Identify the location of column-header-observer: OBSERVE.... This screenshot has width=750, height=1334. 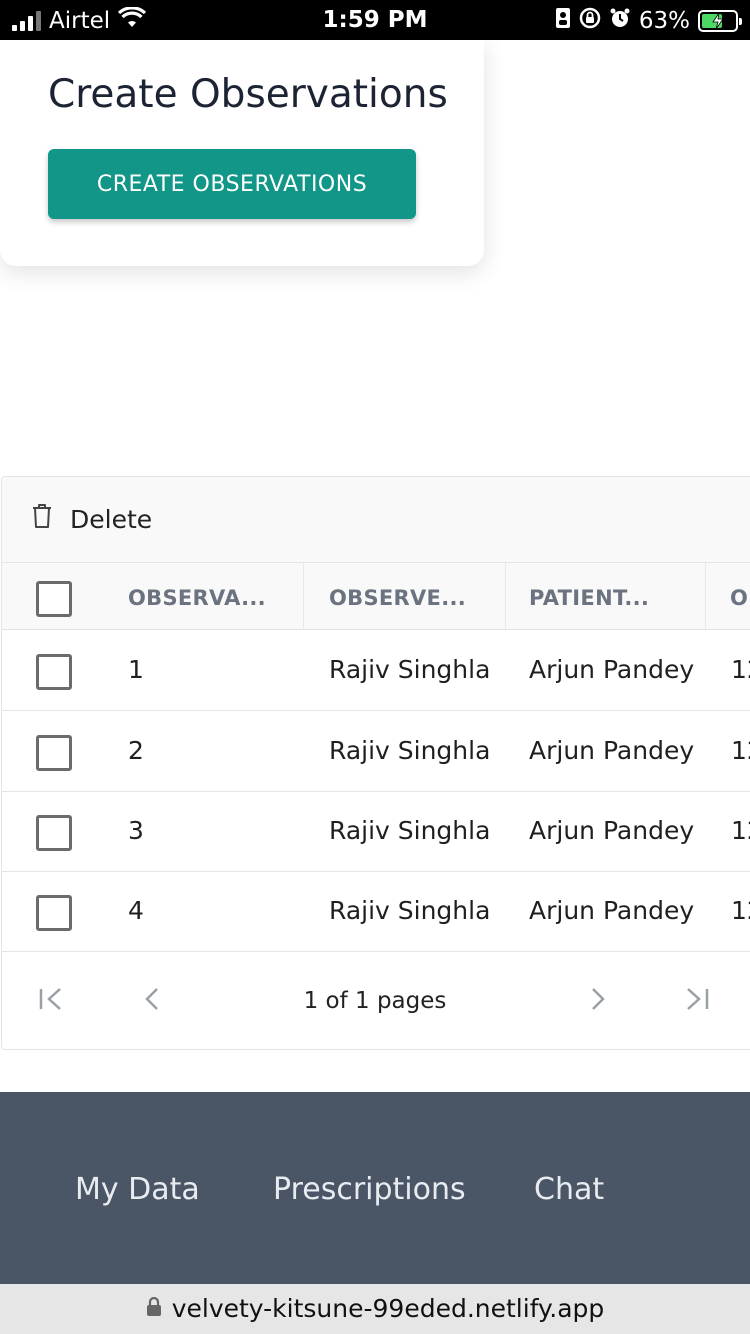
(414, 596).